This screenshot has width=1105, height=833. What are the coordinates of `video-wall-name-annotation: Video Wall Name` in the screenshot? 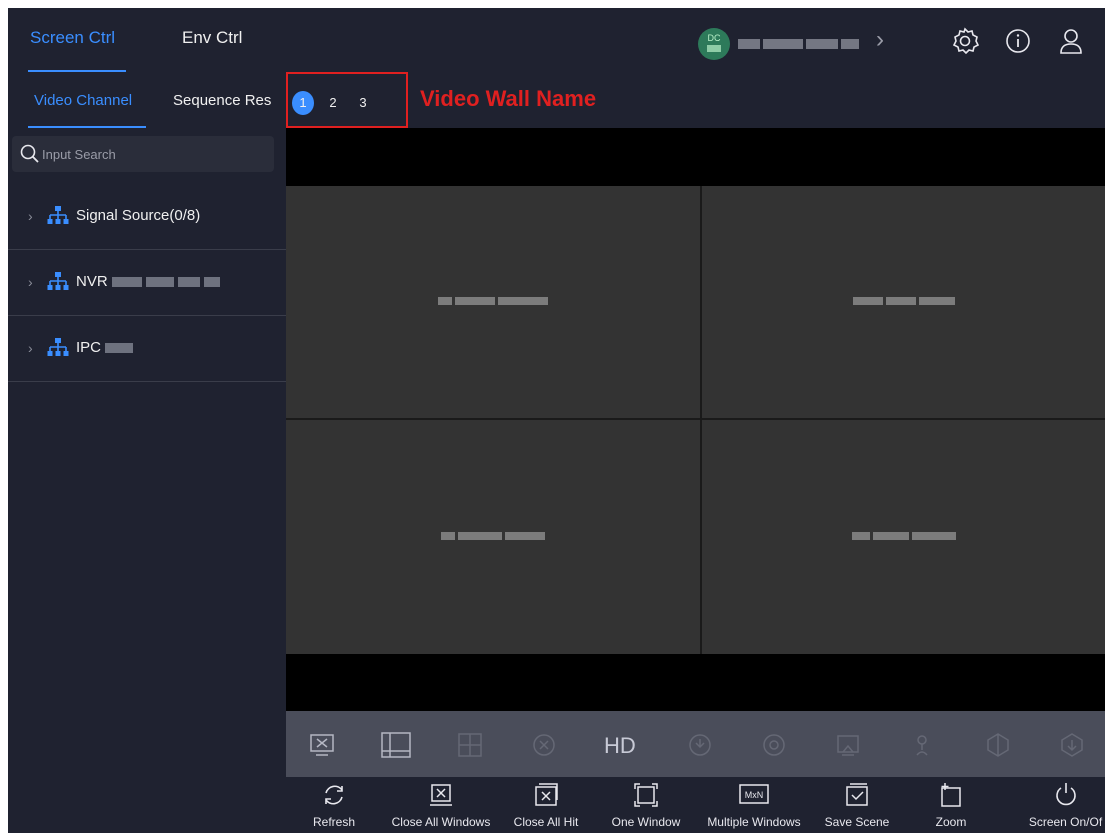 It's located at (508, 98).